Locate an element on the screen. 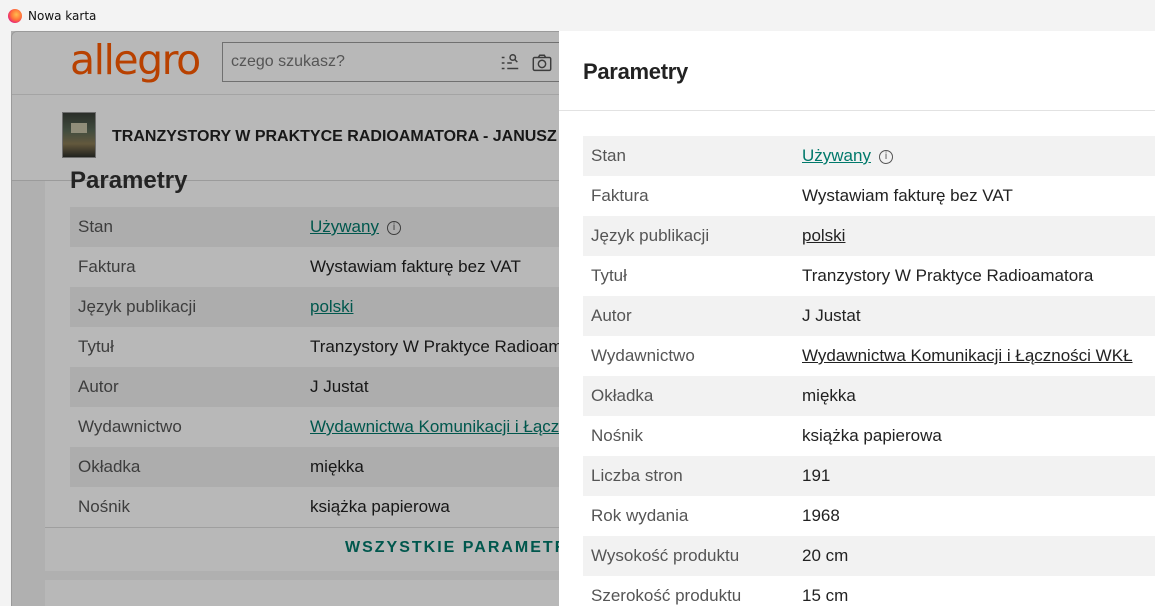 This screenshot has width=1155, height=606. param-value: Wystawiam fakturę bez VAT is located at coordinates (907, 195).